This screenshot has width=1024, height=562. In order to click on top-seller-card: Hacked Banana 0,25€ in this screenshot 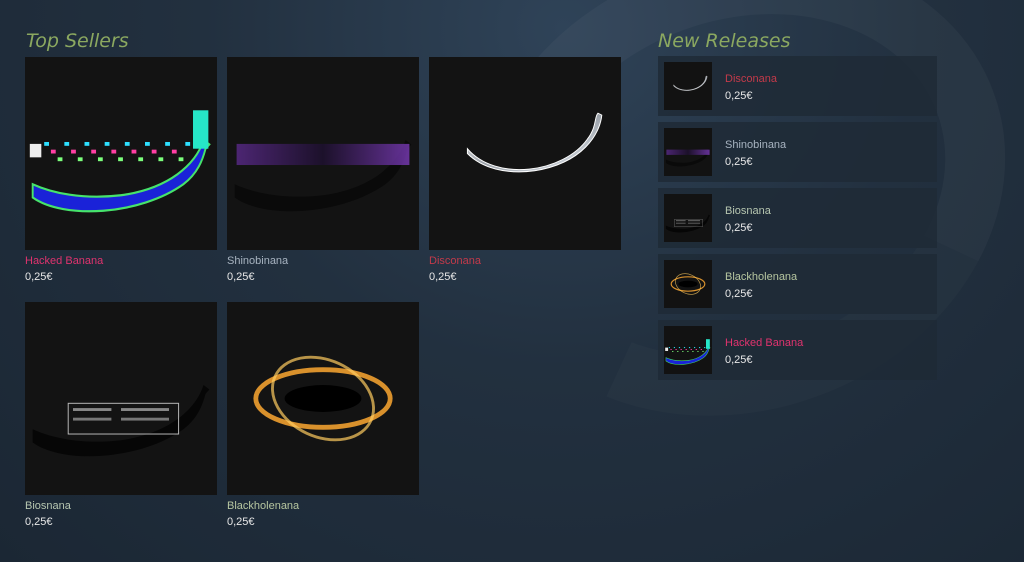, I will do `click(121, 170)`.